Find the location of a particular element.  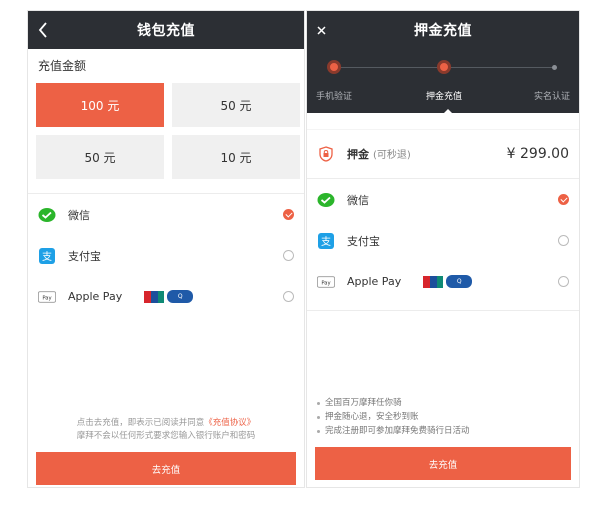

page-title: 押金充值 is located at coordinates (443, 31).